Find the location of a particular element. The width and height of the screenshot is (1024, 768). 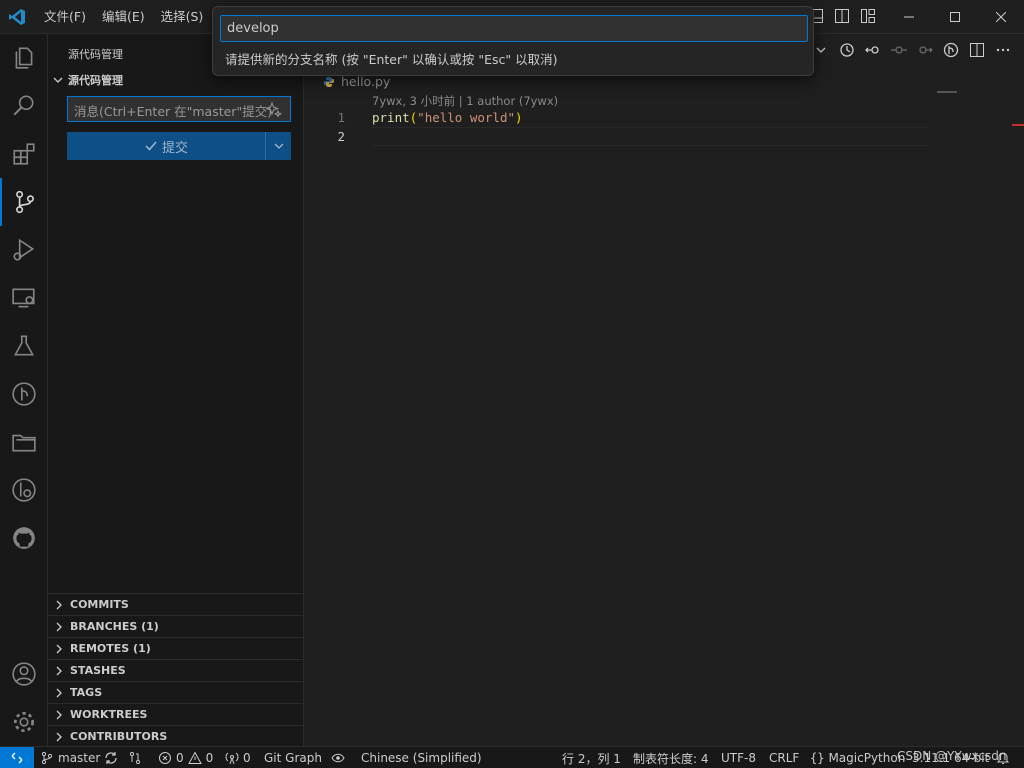

commit-icon is located at coordinates (899, 50).